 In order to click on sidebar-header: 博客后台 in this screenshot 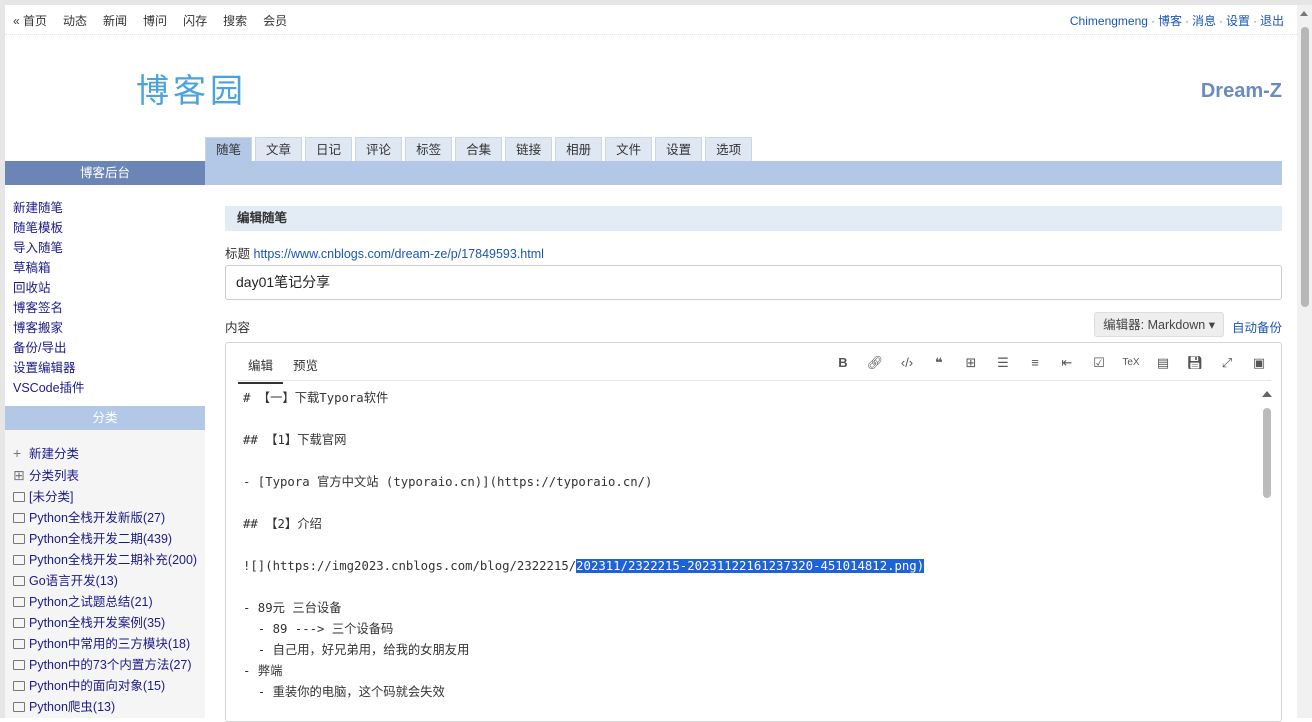, I will do `click(105, 173)`.